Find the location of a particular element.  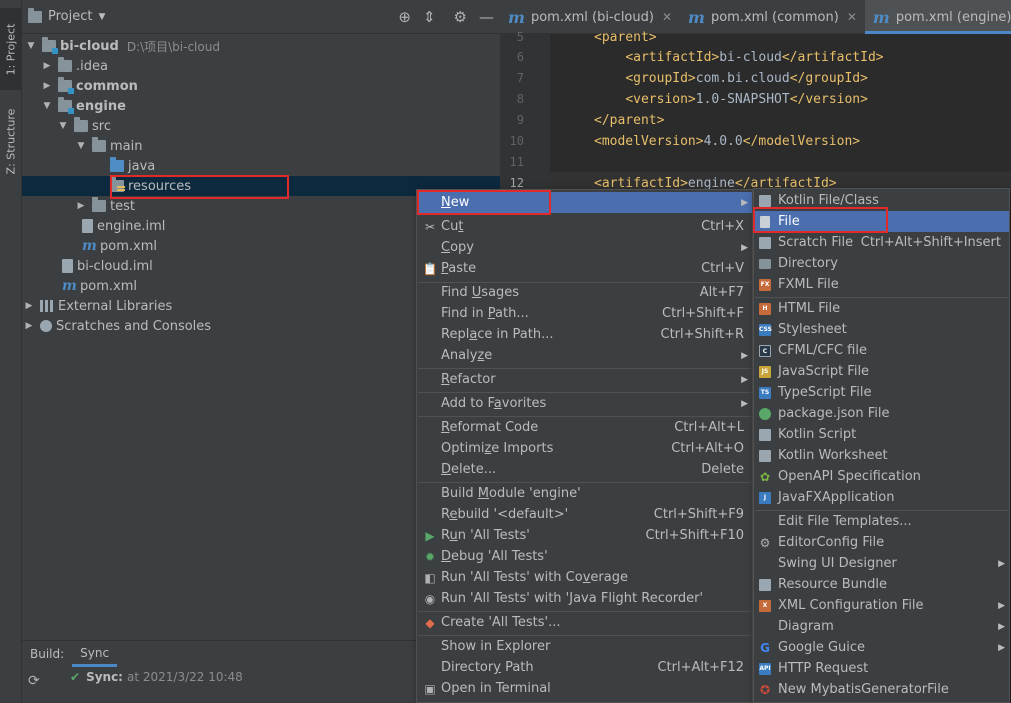

menu-item-paste: 📋 Paste Ctrl+V is located at coordinates (584, 268).